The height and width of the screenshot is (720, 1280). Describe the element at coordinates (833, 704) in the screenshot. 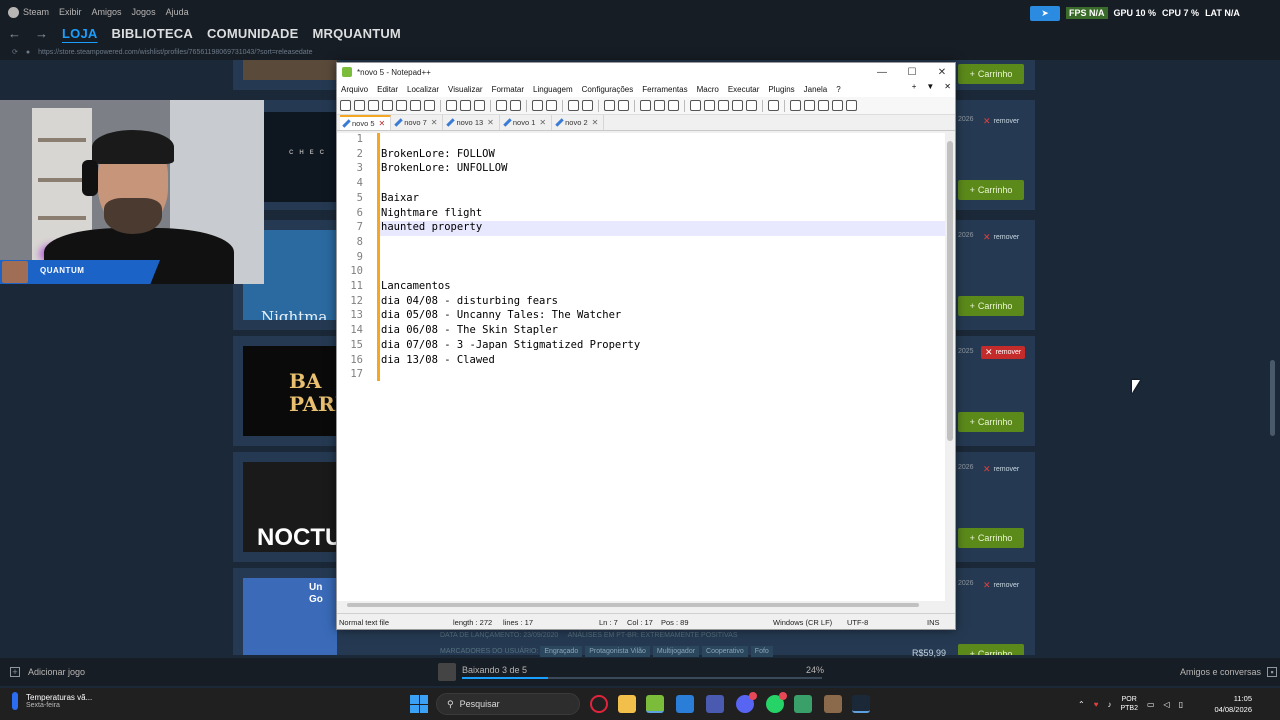

I see `game-icon` at that location.